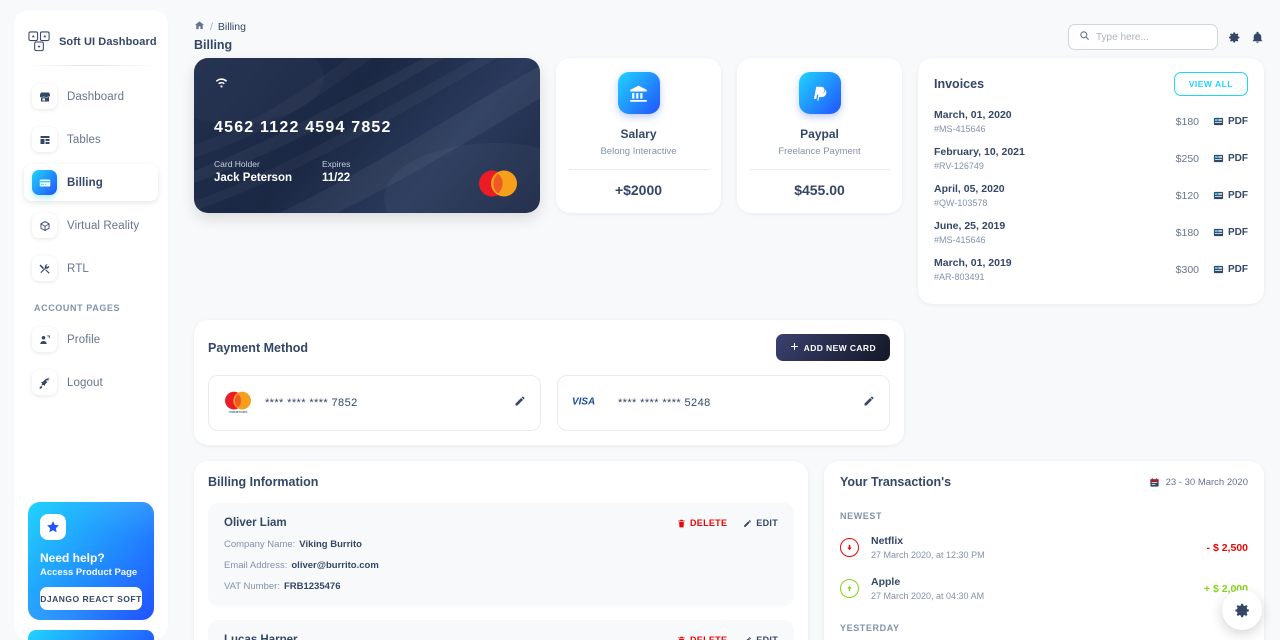  I want to click on breadcrumb-current: Billing, so click(232, 27).